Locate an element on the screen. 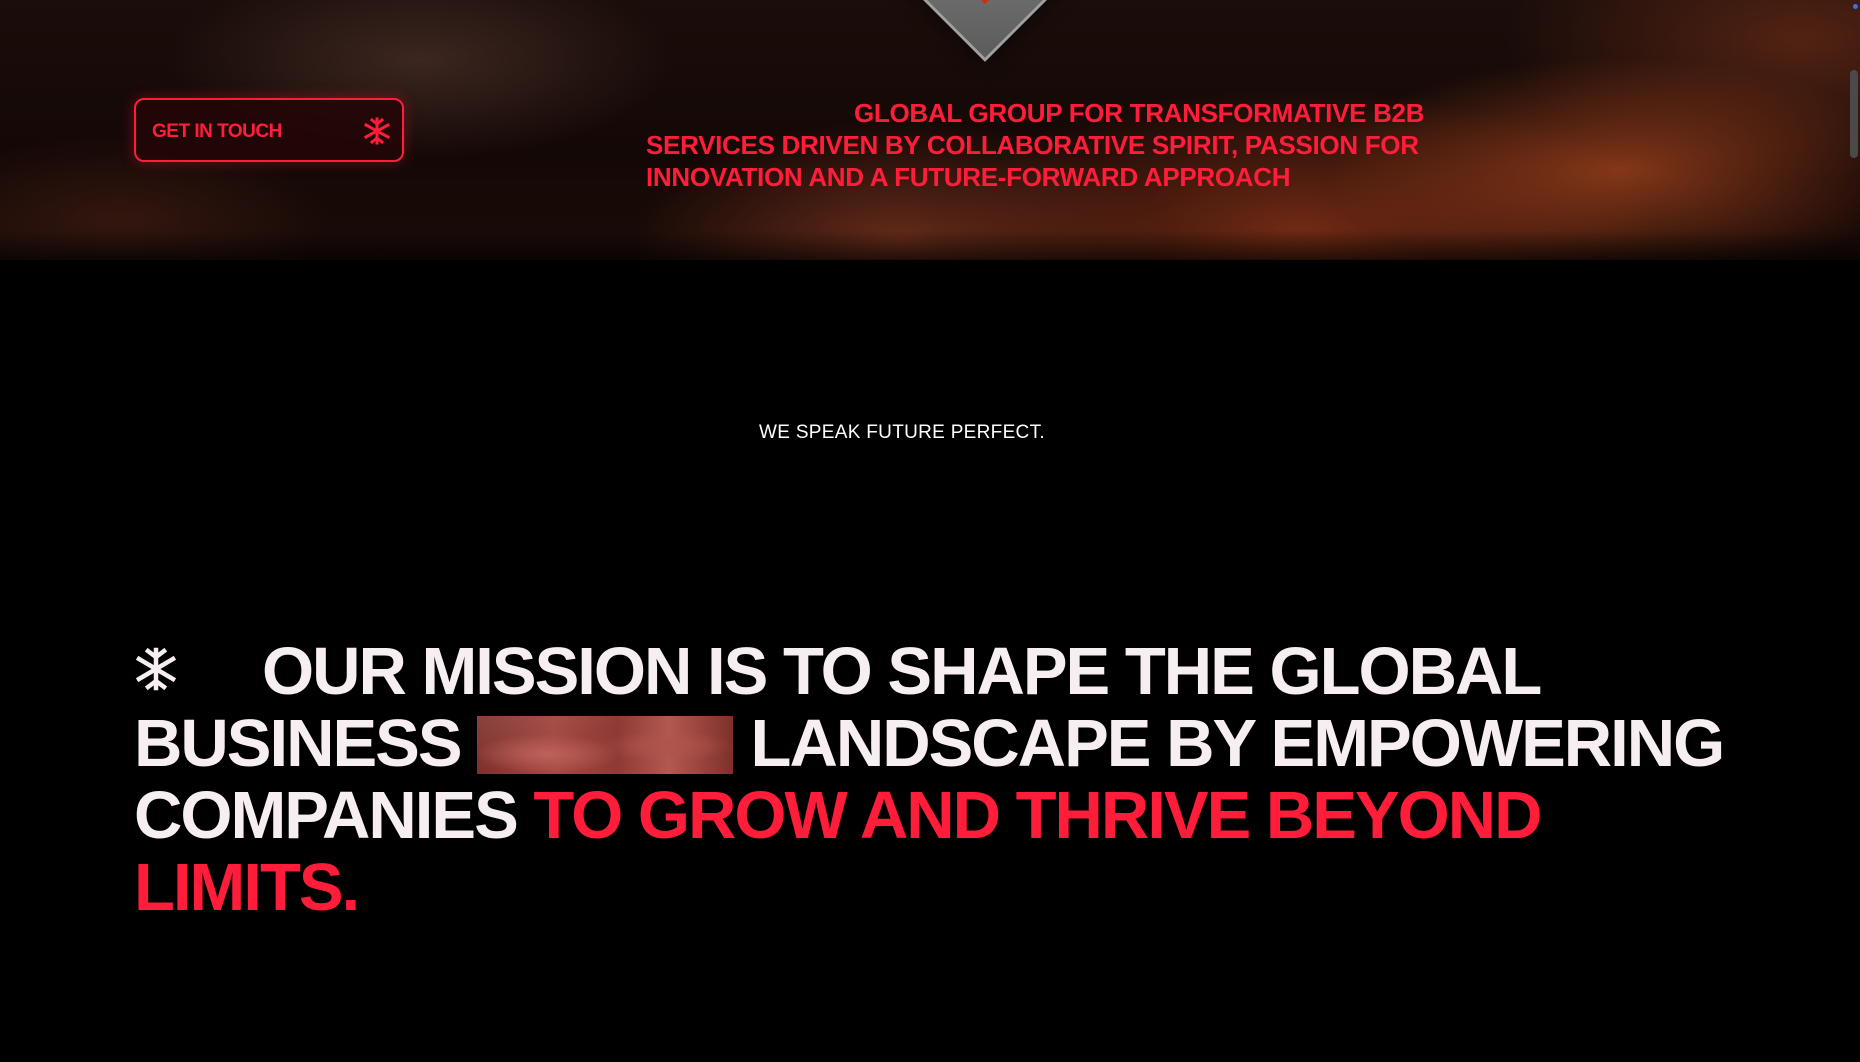 This screenshot has height=1062, width=1860. inline-landscape-image is located at coordinates (604, 745).